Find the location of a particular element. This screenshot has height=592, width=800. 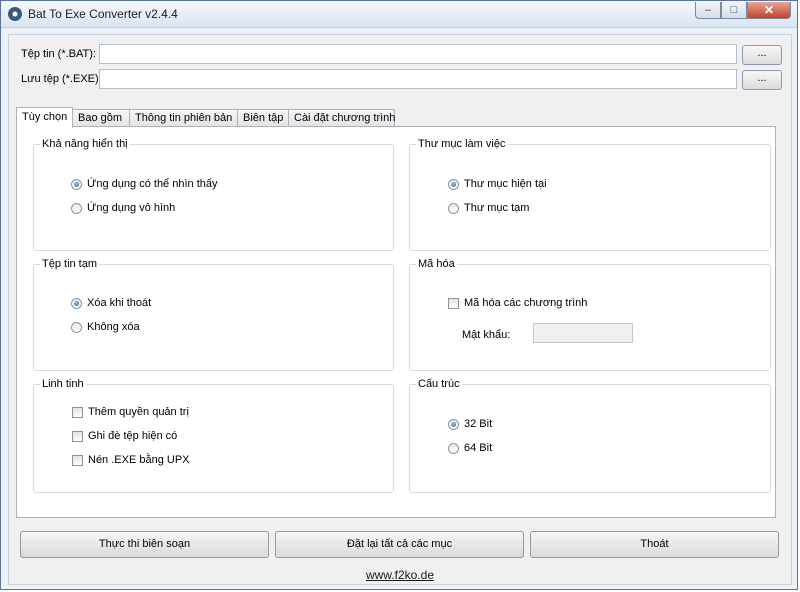

invisible-app-option: Ứng dụng vô hình is located at coordinates (123, 208).